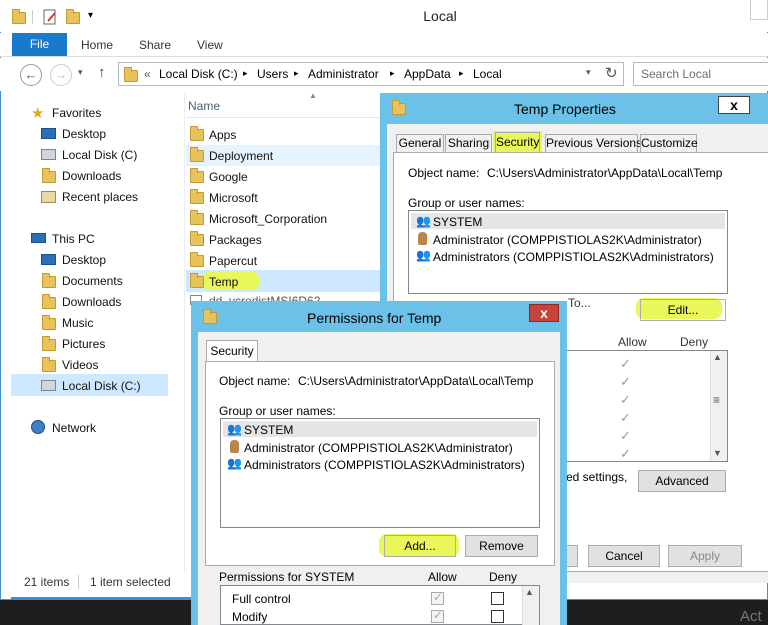 This screenshot has width=768, height=625. I want to click on apply-button: Apply, so click(705, 556).